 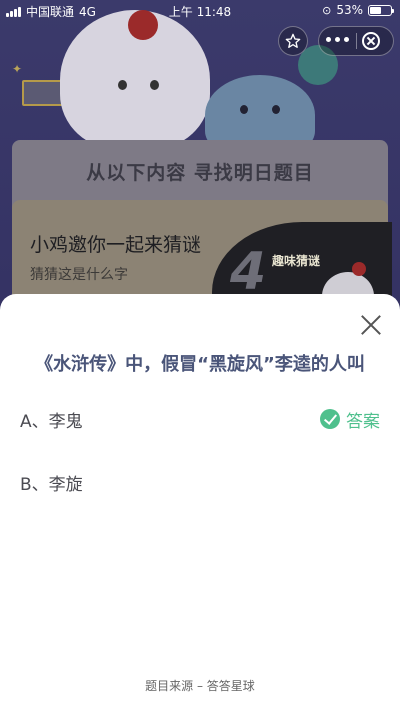 I want to click on option-a: A、李鬼 答案, so click(x=200, y=419).